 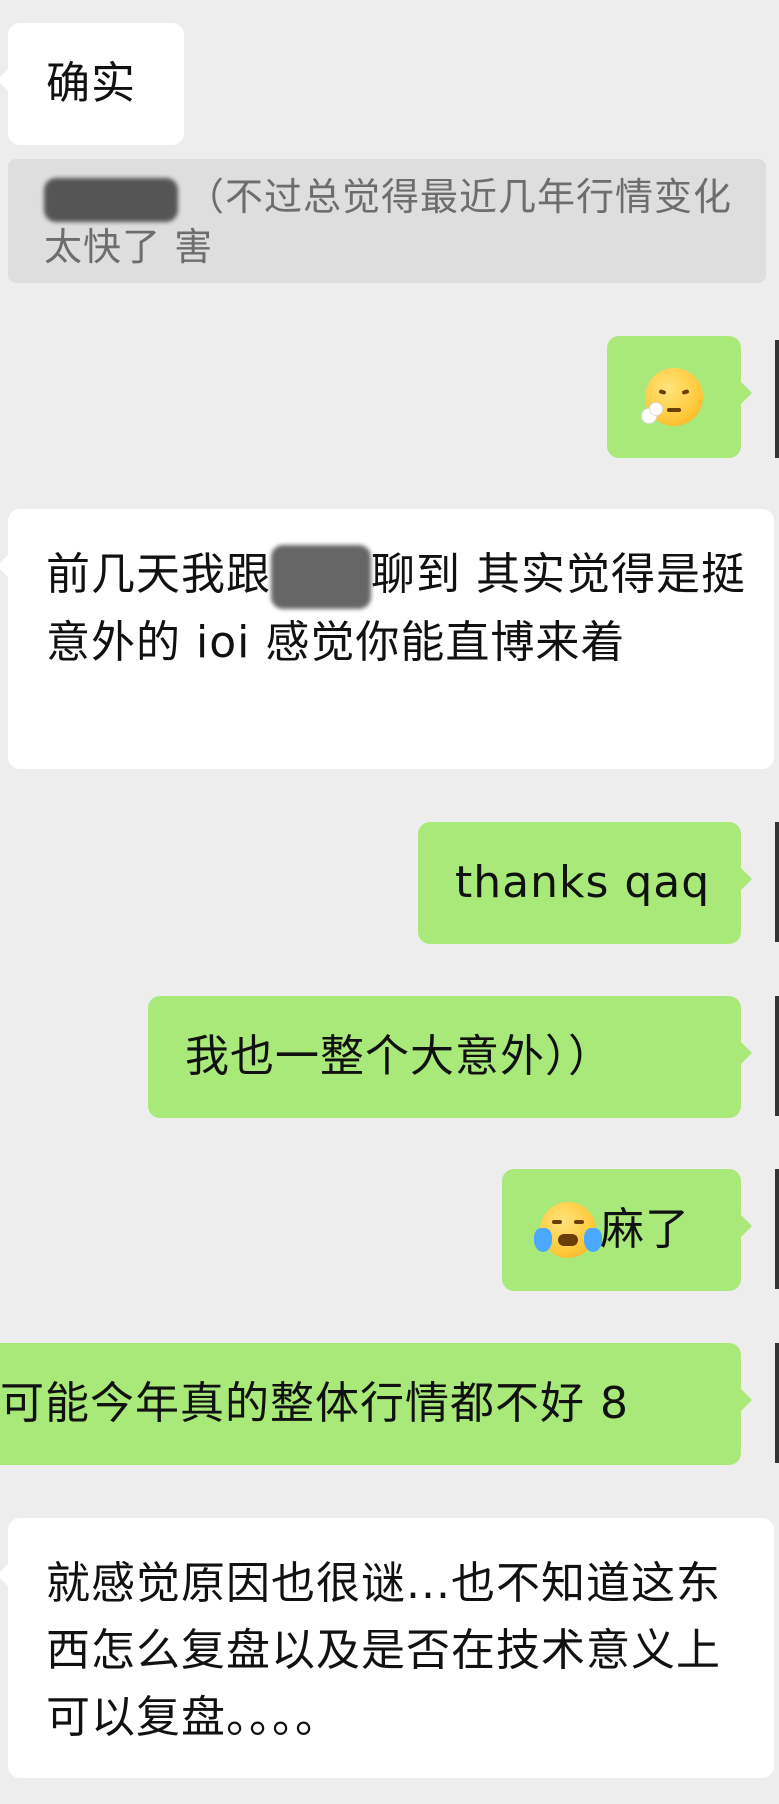 I want to click on outgoing-message-bubble, so click(x=679, y=397).